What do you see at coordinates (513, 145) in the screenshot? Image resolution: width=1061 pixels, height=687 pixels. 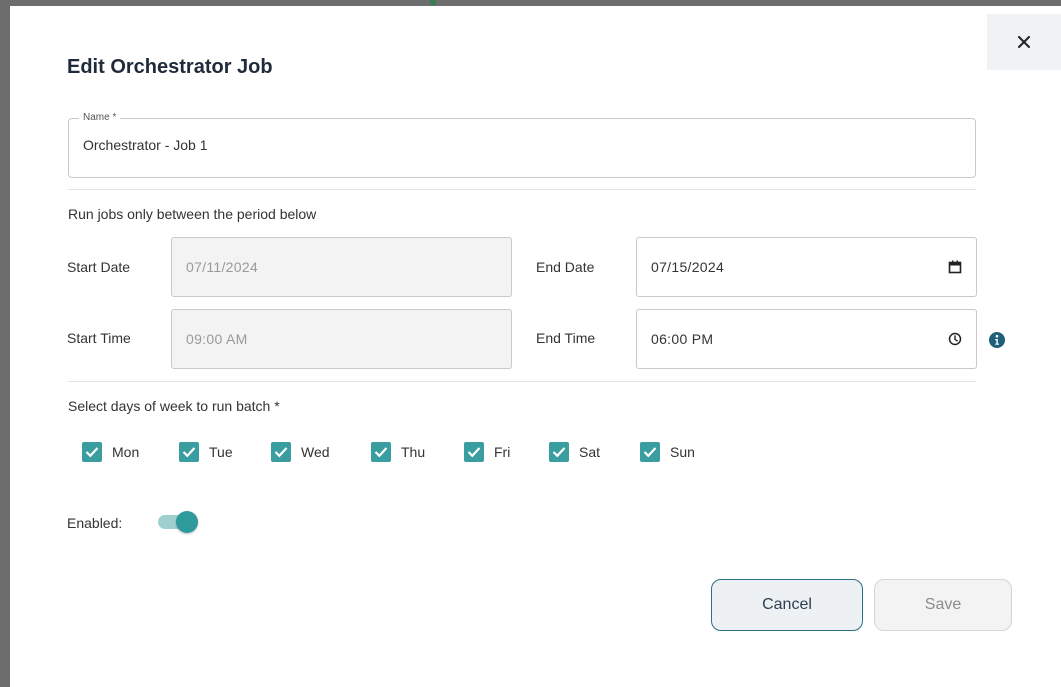 I see `name-input` at bounding box center [513, 145].